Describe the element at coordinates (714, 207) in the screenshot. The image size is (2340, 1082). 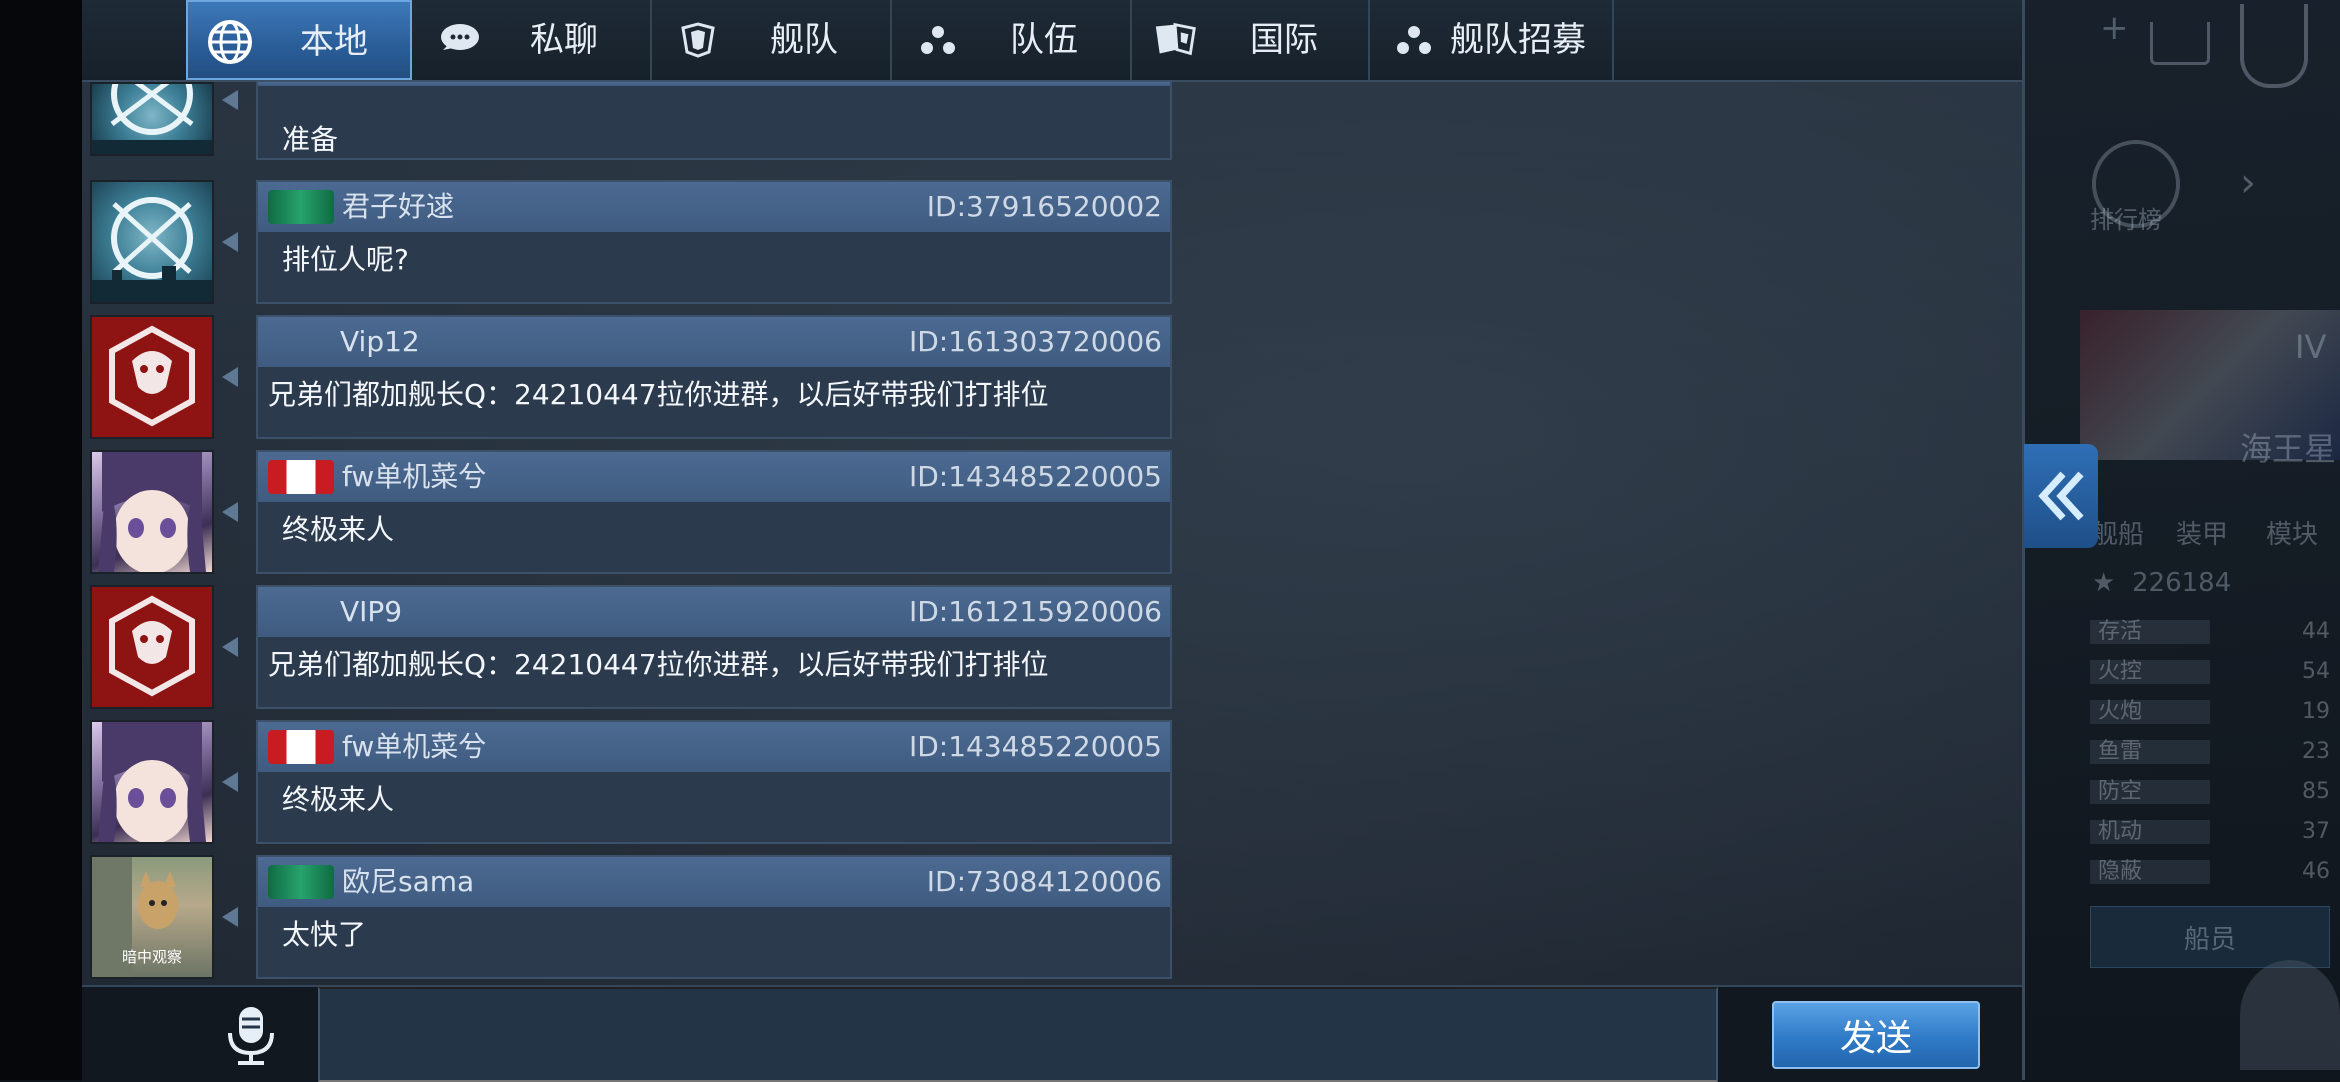
I see `message-header: 君子好逑 ID:37916520002` at that location.